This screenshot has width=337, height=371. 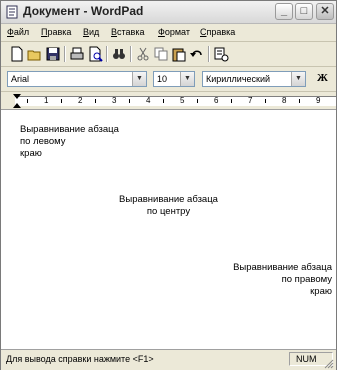 I want to click on ruler-number: 8, so click(x=284, y=100).